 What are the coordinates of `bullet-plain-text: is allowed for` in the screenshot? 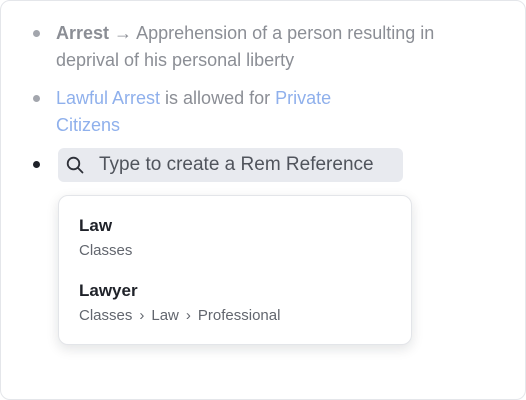 It's located at (218, 98).